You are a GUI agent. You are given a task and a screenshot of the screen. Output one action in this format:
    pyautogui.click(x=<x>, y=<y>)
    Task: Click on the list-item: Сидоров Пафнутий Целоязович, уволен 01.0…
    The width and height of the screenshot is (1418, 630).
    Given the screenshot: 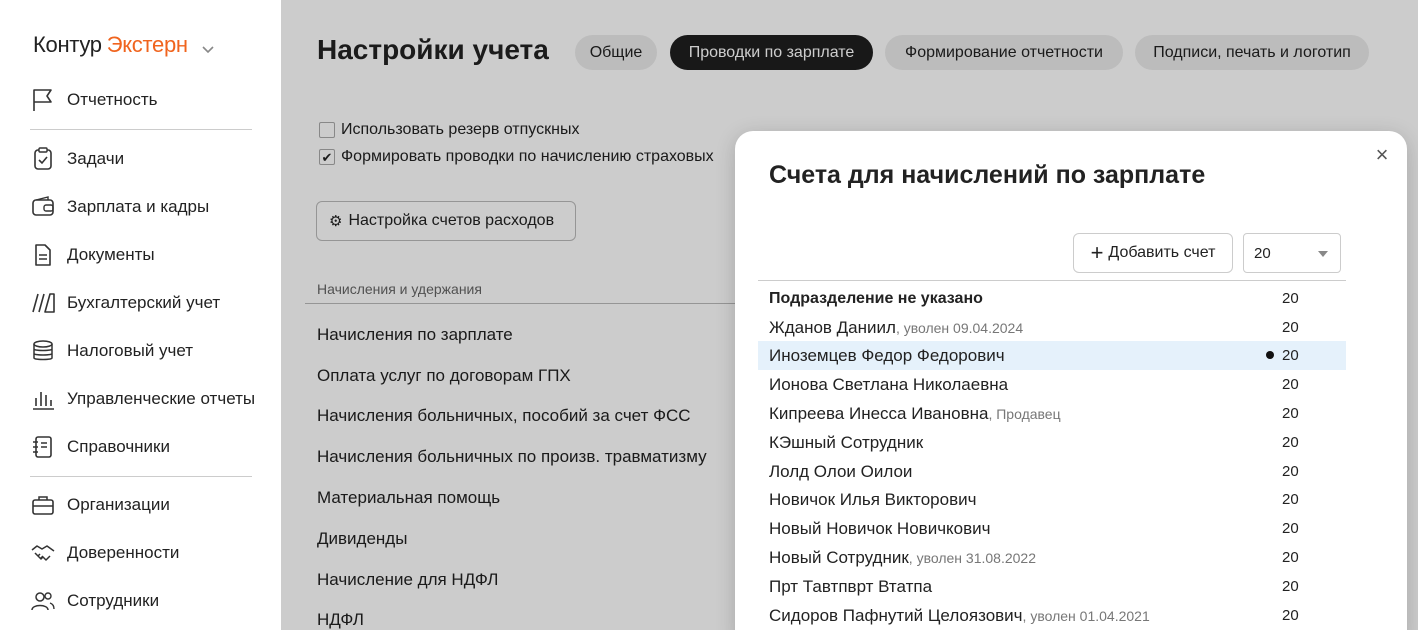 What is the action you would take?
    pyautogui.click(x=1052, y=615)
    